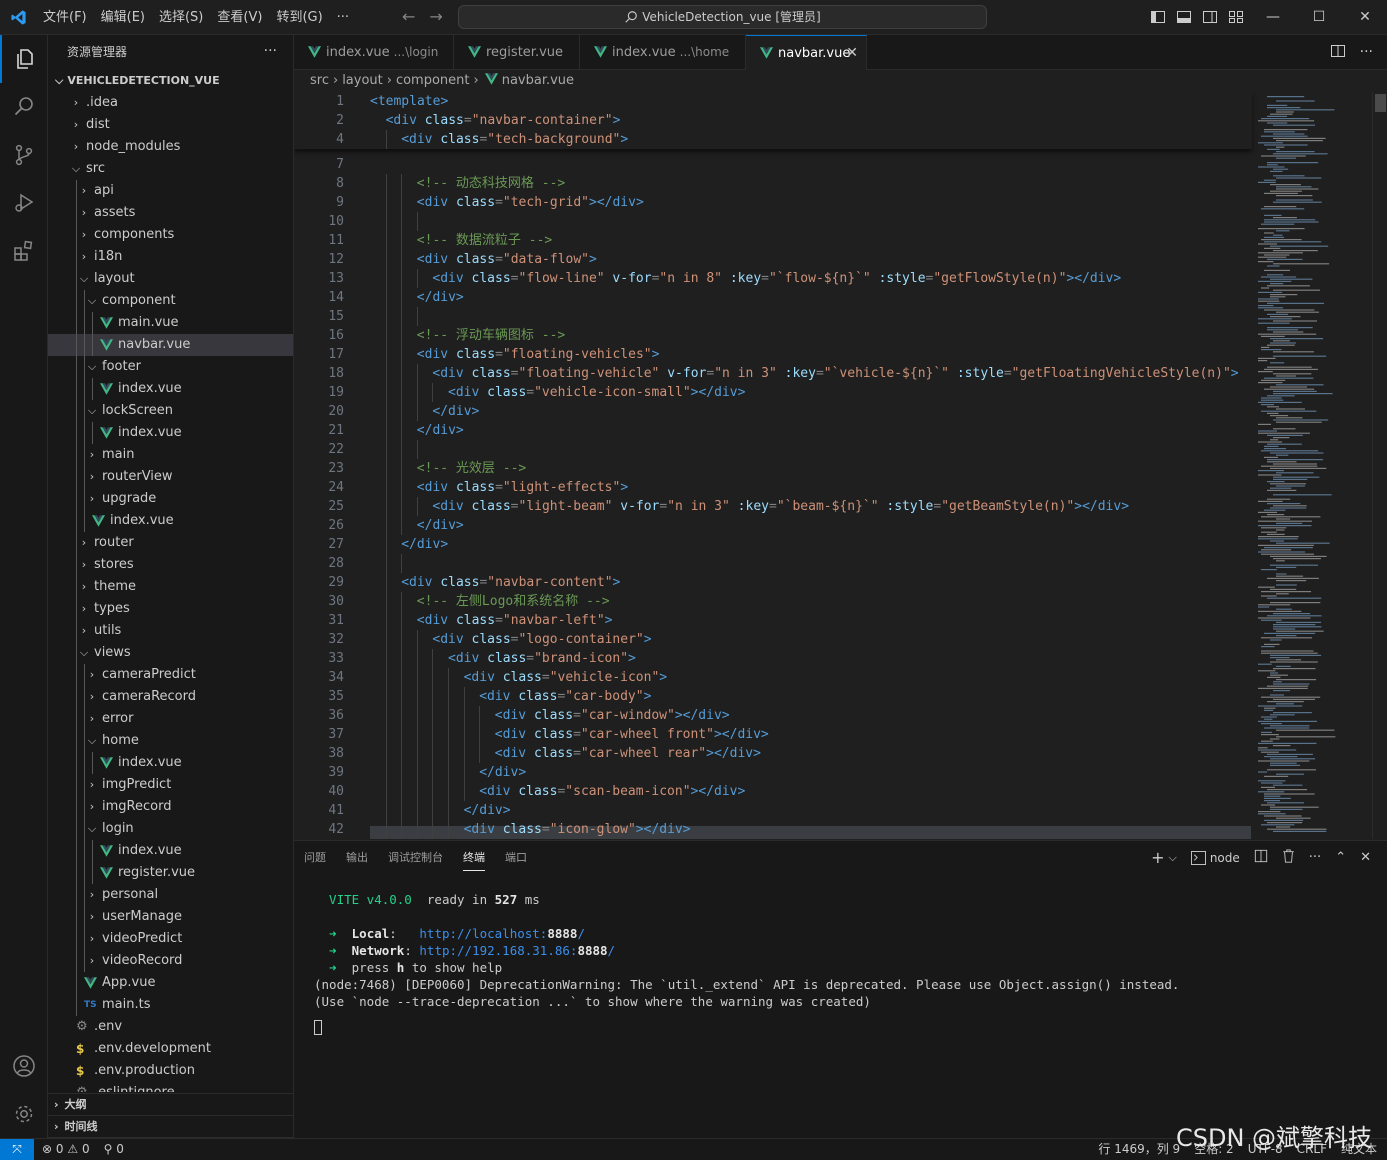 Image resolution: width=1387 pixels, height=1160 pixels. What do you see at coordinates (92, 806) in the screenshot?
I see `chevron-right-icon: ›` at bounding box center [92, 806].